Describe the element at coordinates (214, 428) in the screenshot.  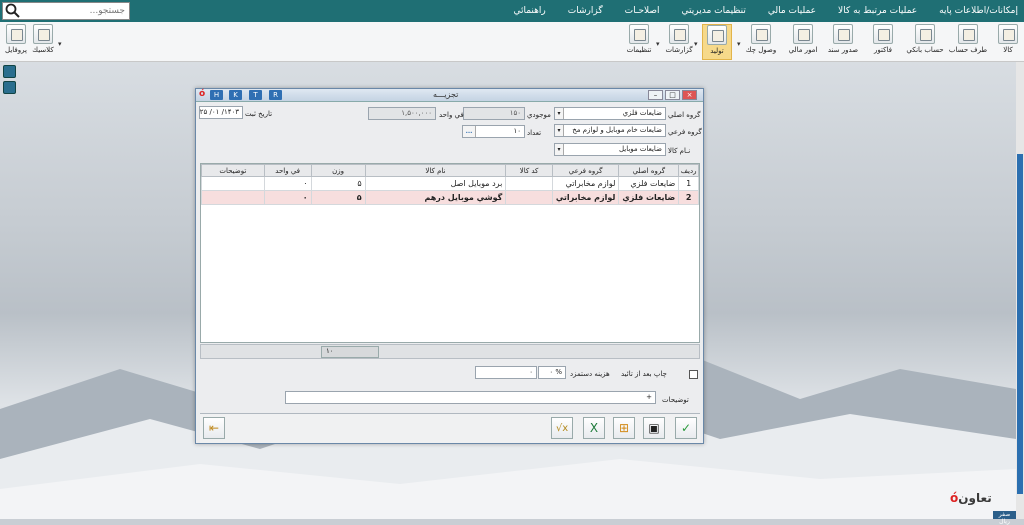
I see `exit-button: ⇤` at that location.